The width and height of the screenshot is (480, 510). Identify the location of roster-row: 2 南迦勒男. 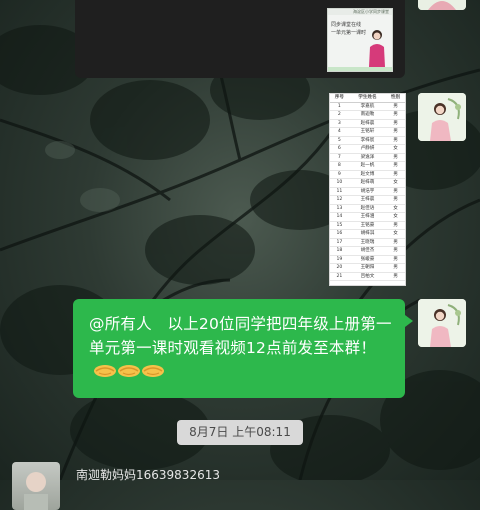
(367, 115).